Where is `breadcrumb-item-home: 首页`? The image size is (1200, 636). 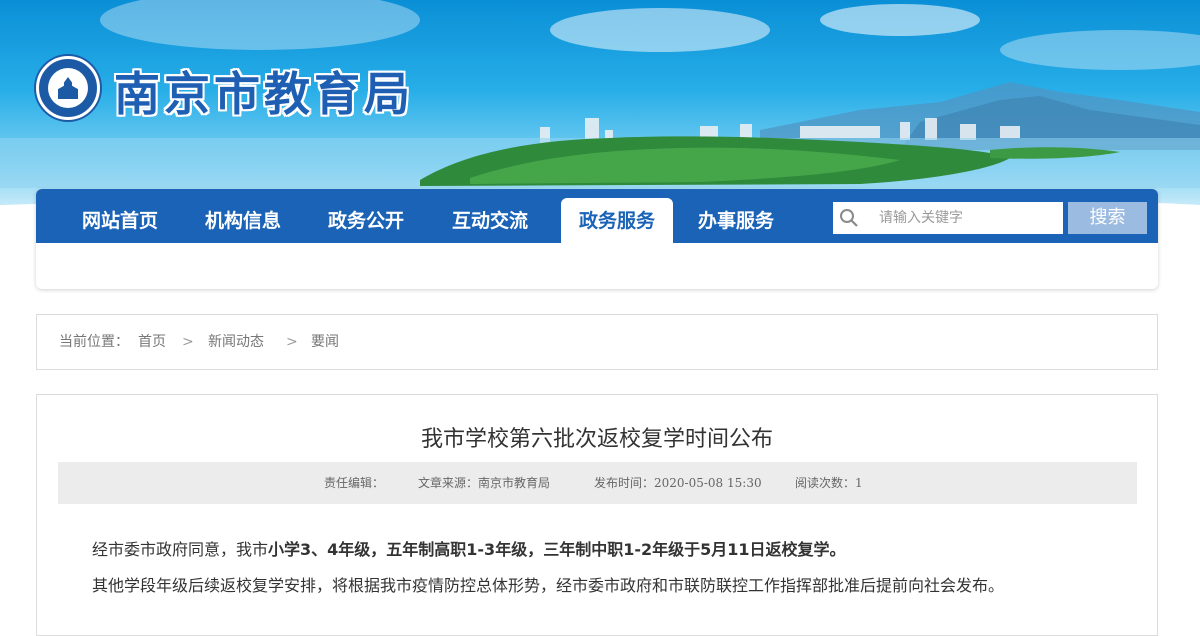 breadcrumb-item-home: 首页 is located at coordinates (152, 342).